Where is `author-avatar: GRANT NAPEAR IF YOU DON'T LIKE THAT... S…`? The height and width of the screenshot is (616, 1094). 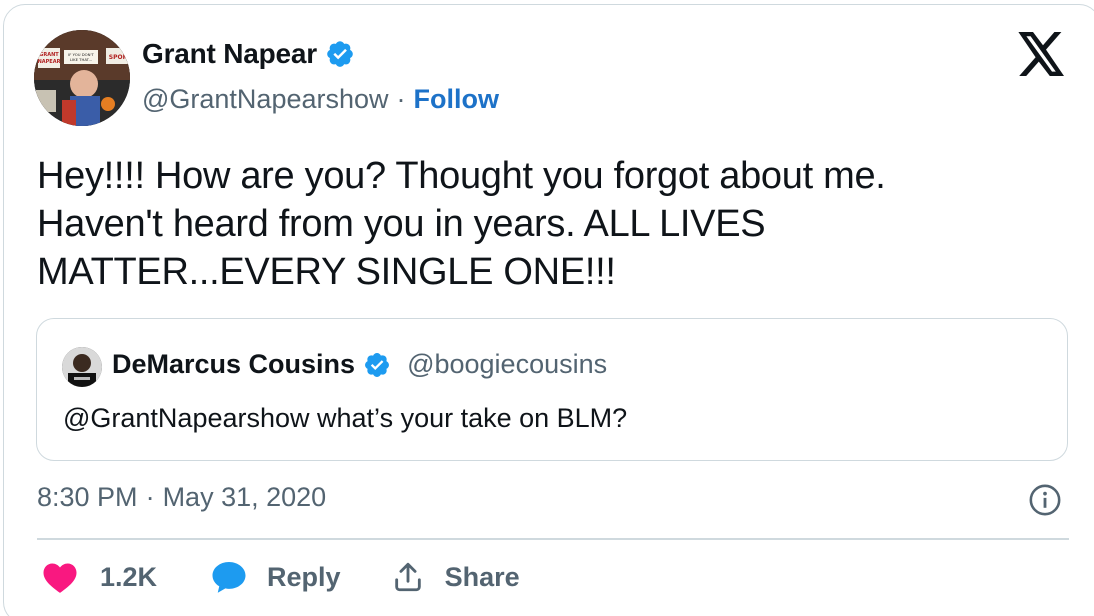 author-avatar: GRANT NAPEAR IF YOU DON'T LIKE THAT... S… is located at coordinates (82, 78).